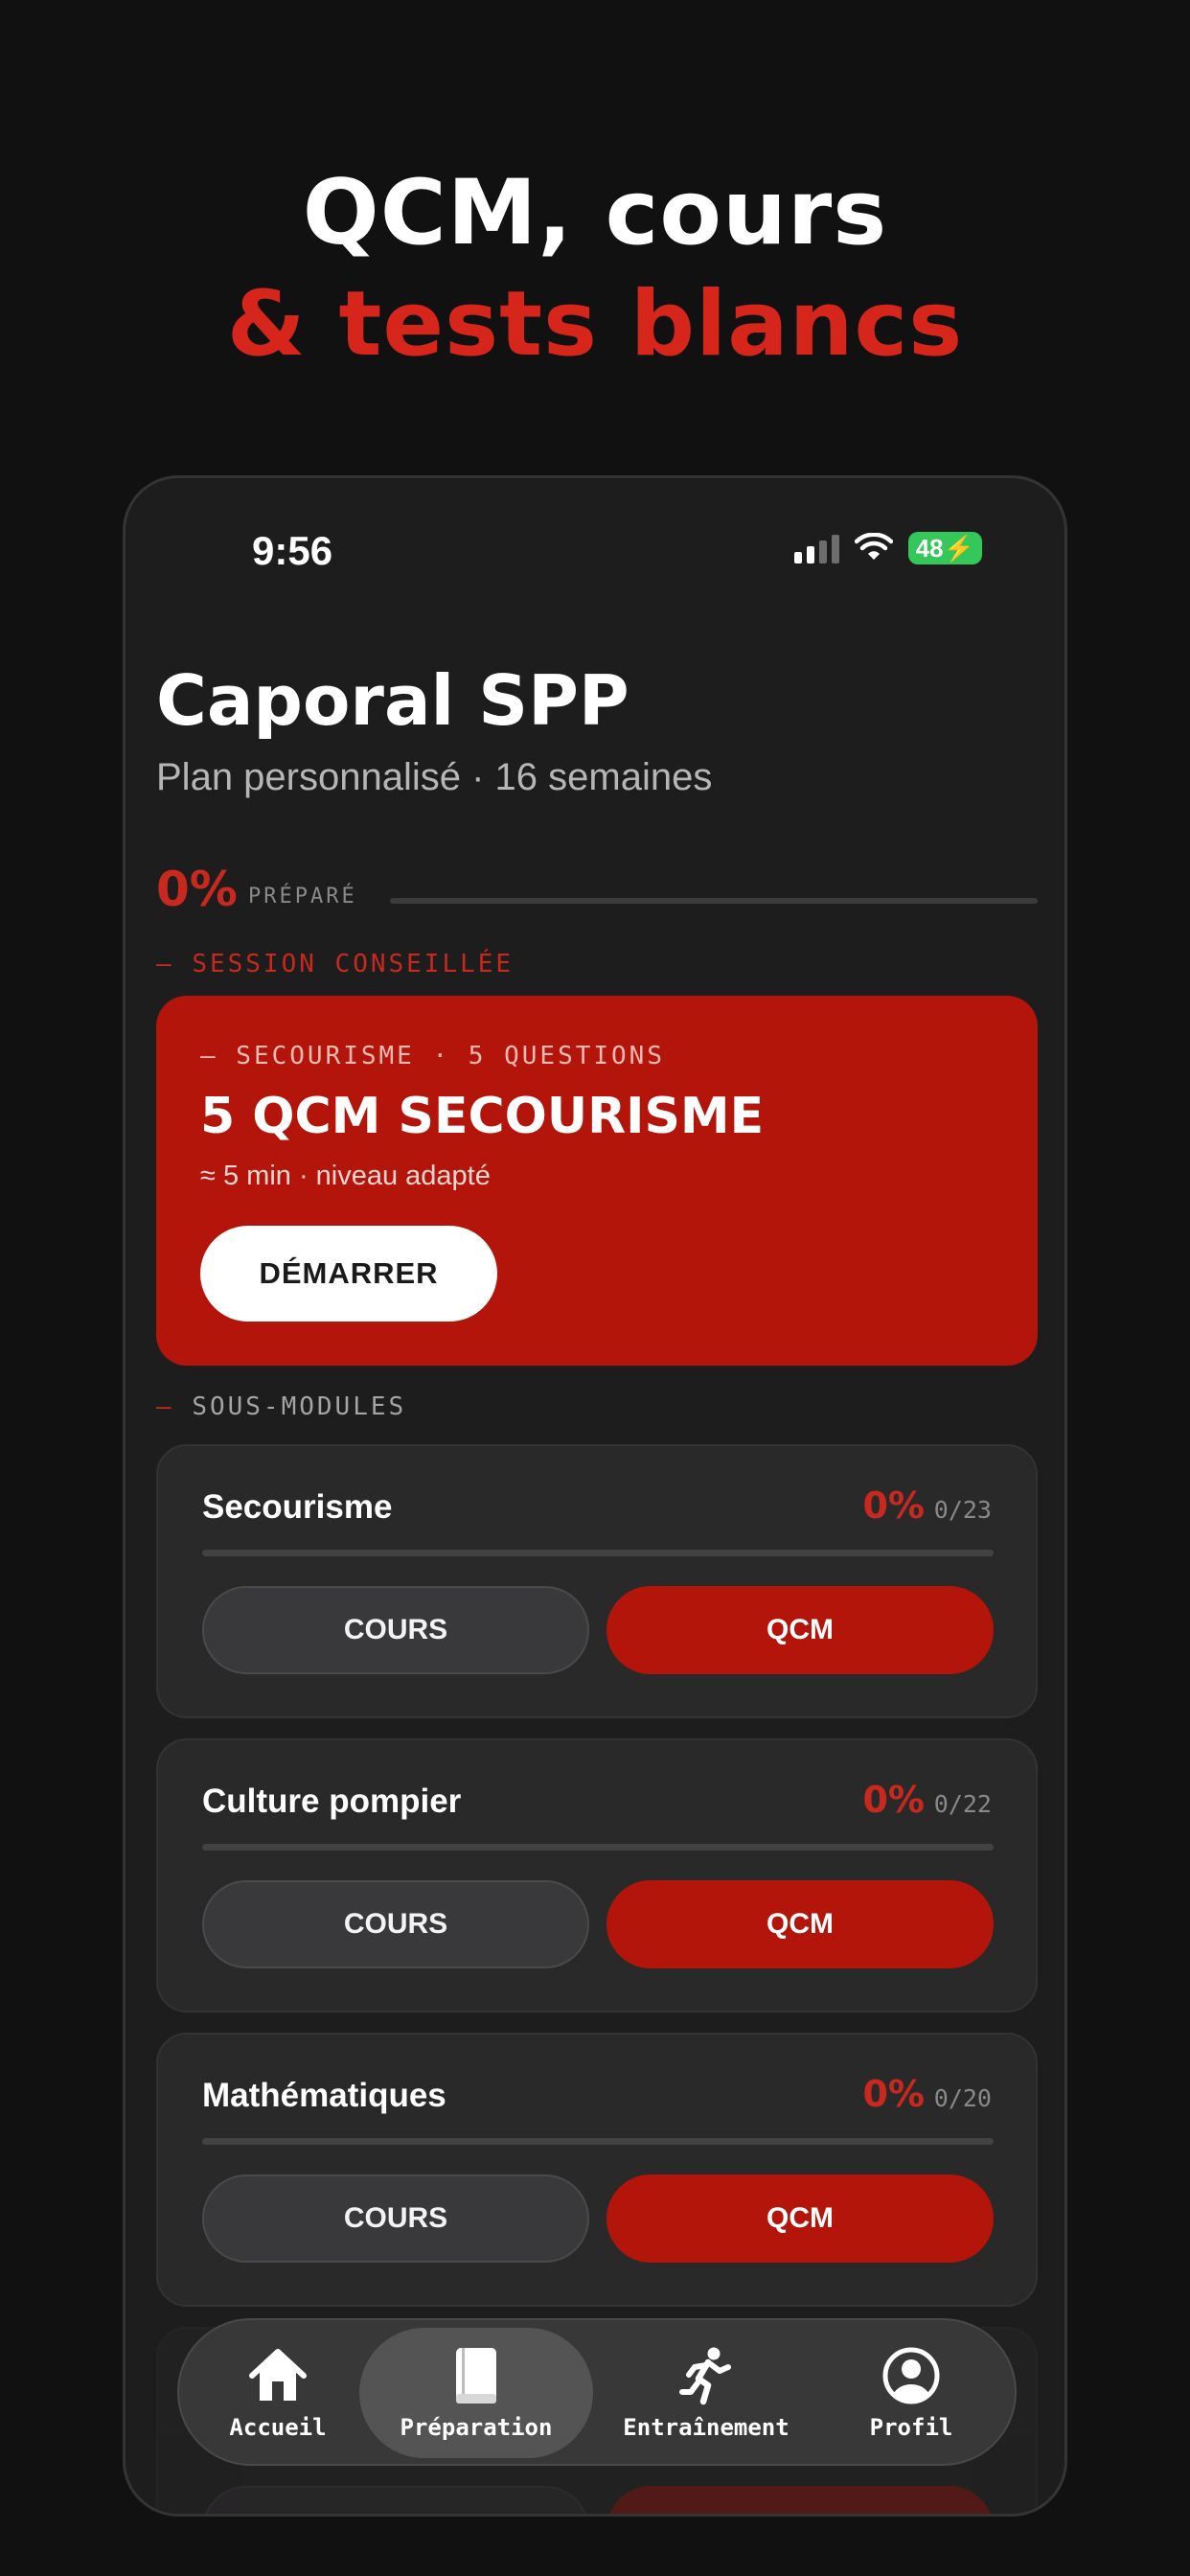 This screenshot has height=2576, width=1190. Describe the element at coordinates (346, 1176) in the screenshot. I see `session-subtitle: ≈ 5 min · niveau adapté` at that location.